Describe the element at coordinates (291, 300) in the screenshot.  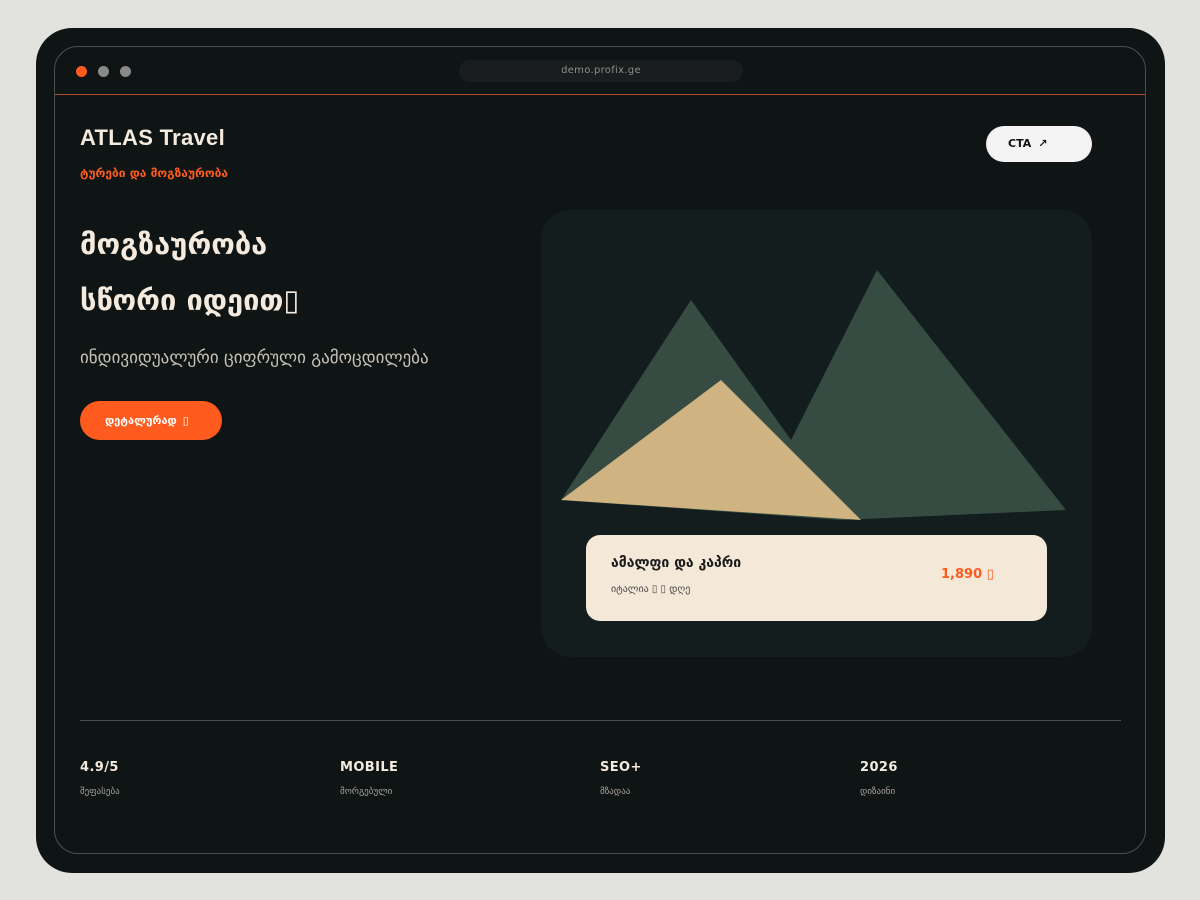
I see `hero-heading-glyph: ▯` at that location.